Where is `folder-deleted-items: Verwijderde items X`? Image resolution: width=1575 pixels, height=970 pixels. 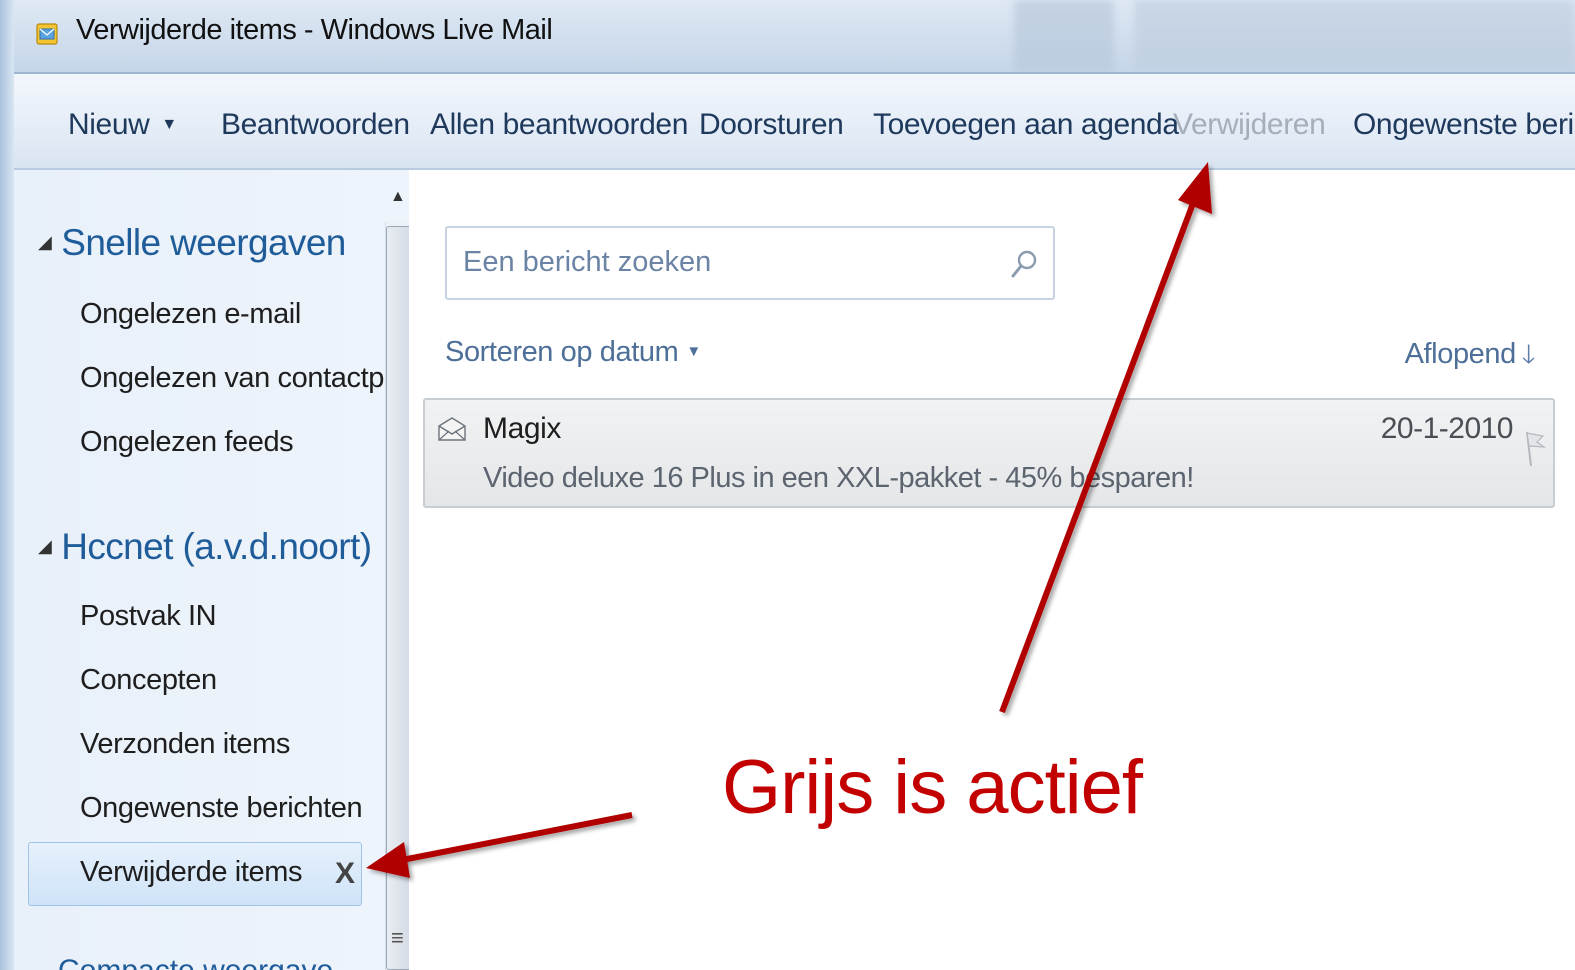
folder-deleted-items: Verwijderde items X is located at coordinates (195, 874).